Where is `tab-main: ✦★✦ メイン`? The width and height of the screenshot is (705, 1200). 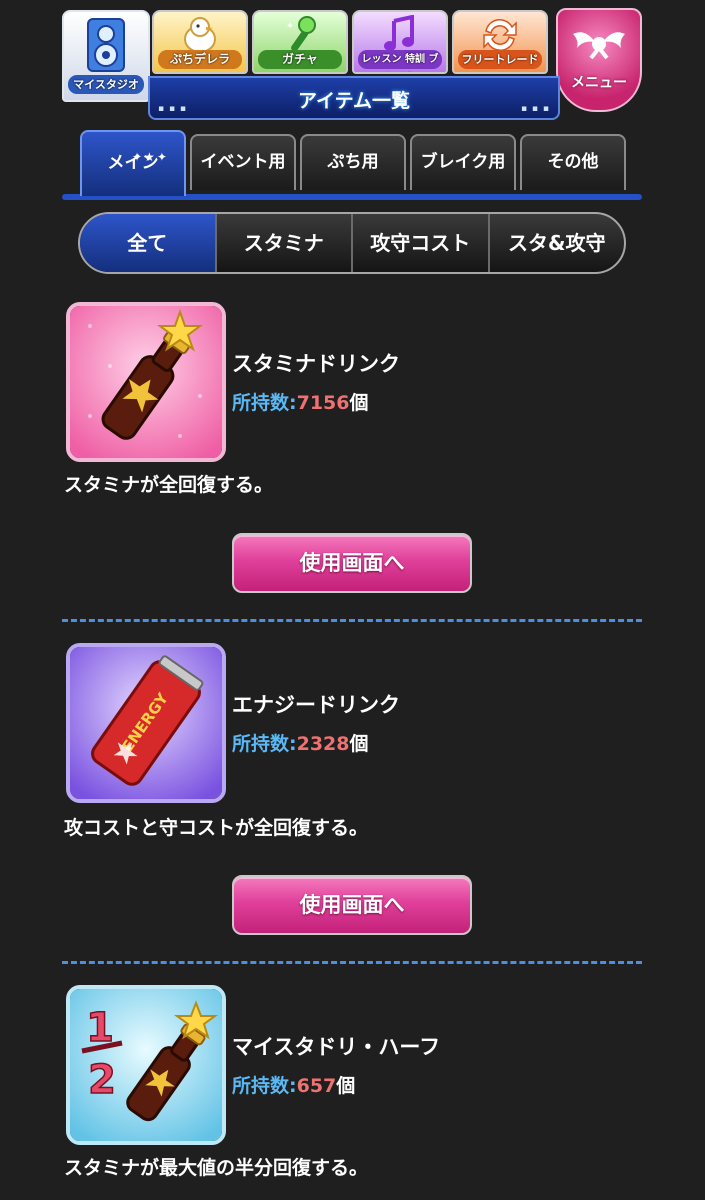 tab-main: ✦★✦ メイン is located at coordinates (133, 163).